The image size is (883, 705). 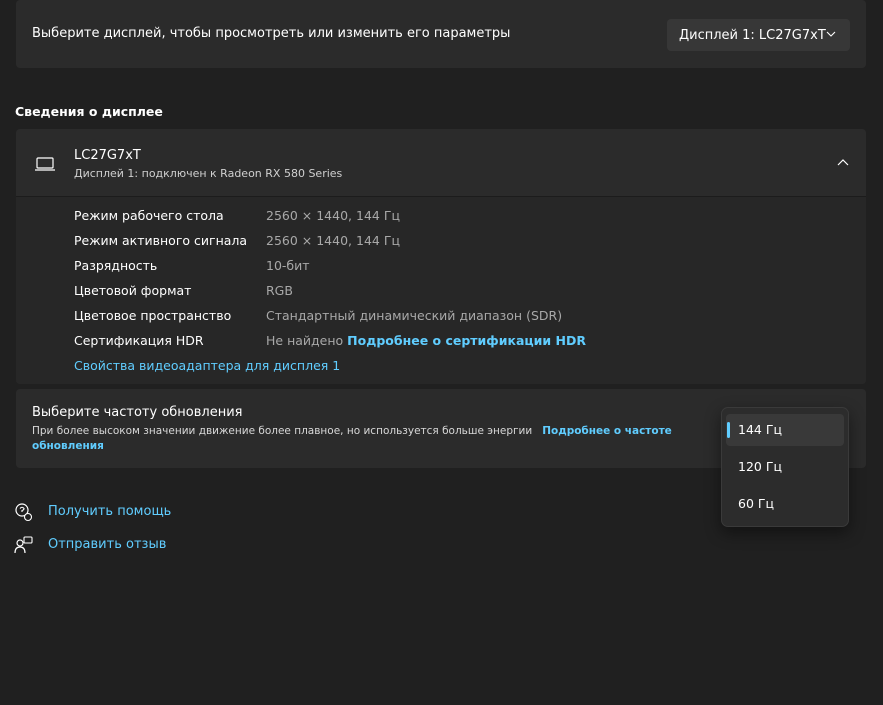 What do you see at coordinates (45, 164) in the screenshot?
I see `laptop-icon` at bounding box center [45, 164].